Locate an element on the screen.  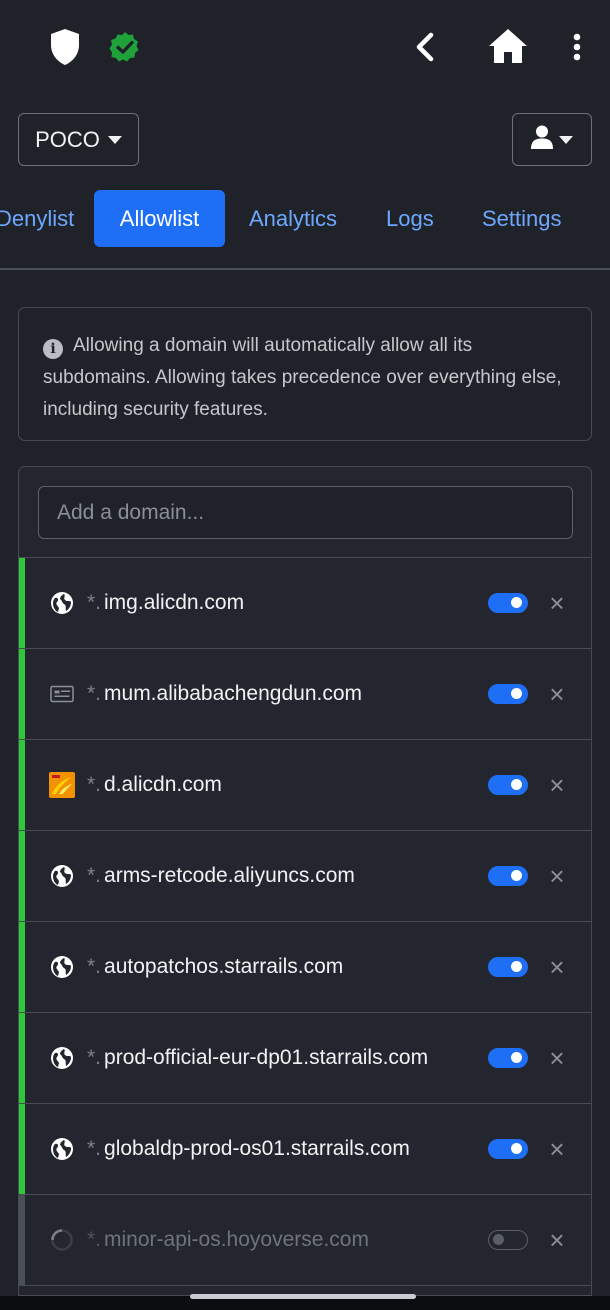
home-indicator is located at coordinates (303, 1296).